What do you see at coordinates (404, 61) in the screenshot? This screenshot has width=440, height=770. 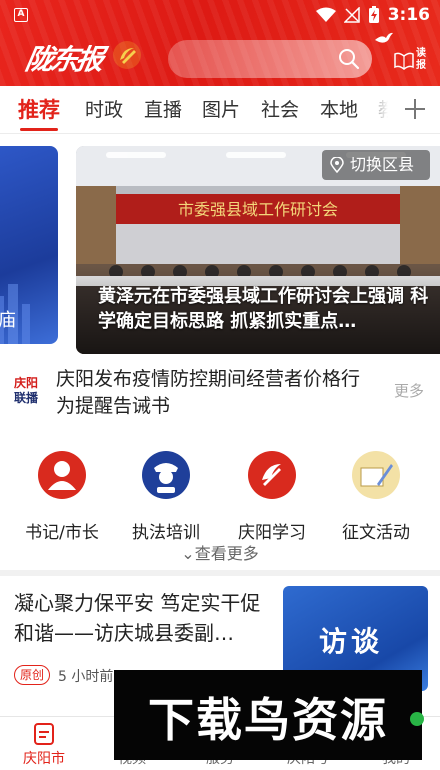 I see `open-book-icon` at bounding box center [404, 61].